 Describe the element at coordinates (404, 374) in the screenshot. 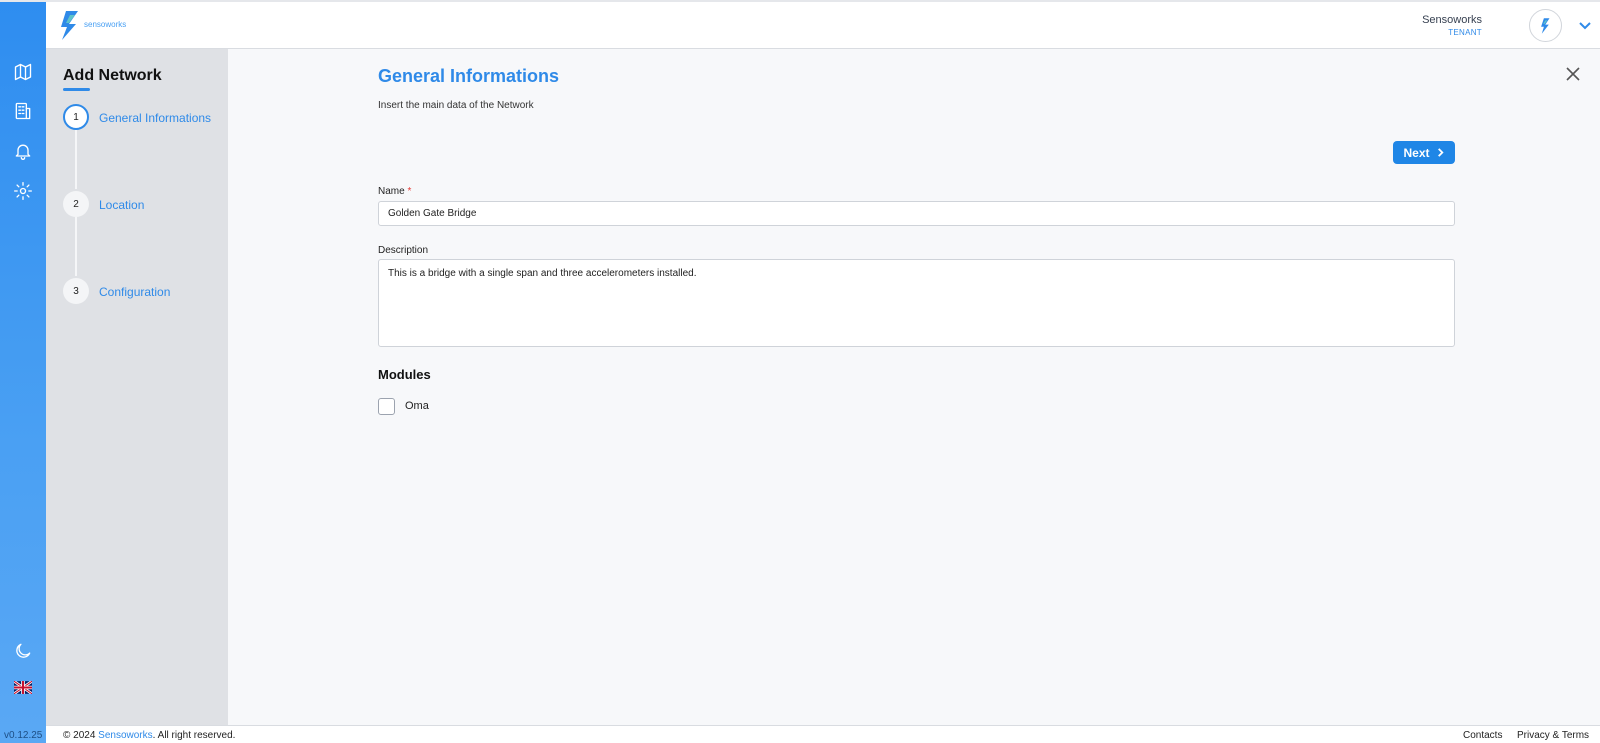

I see `modules-title: Modules` at that location.